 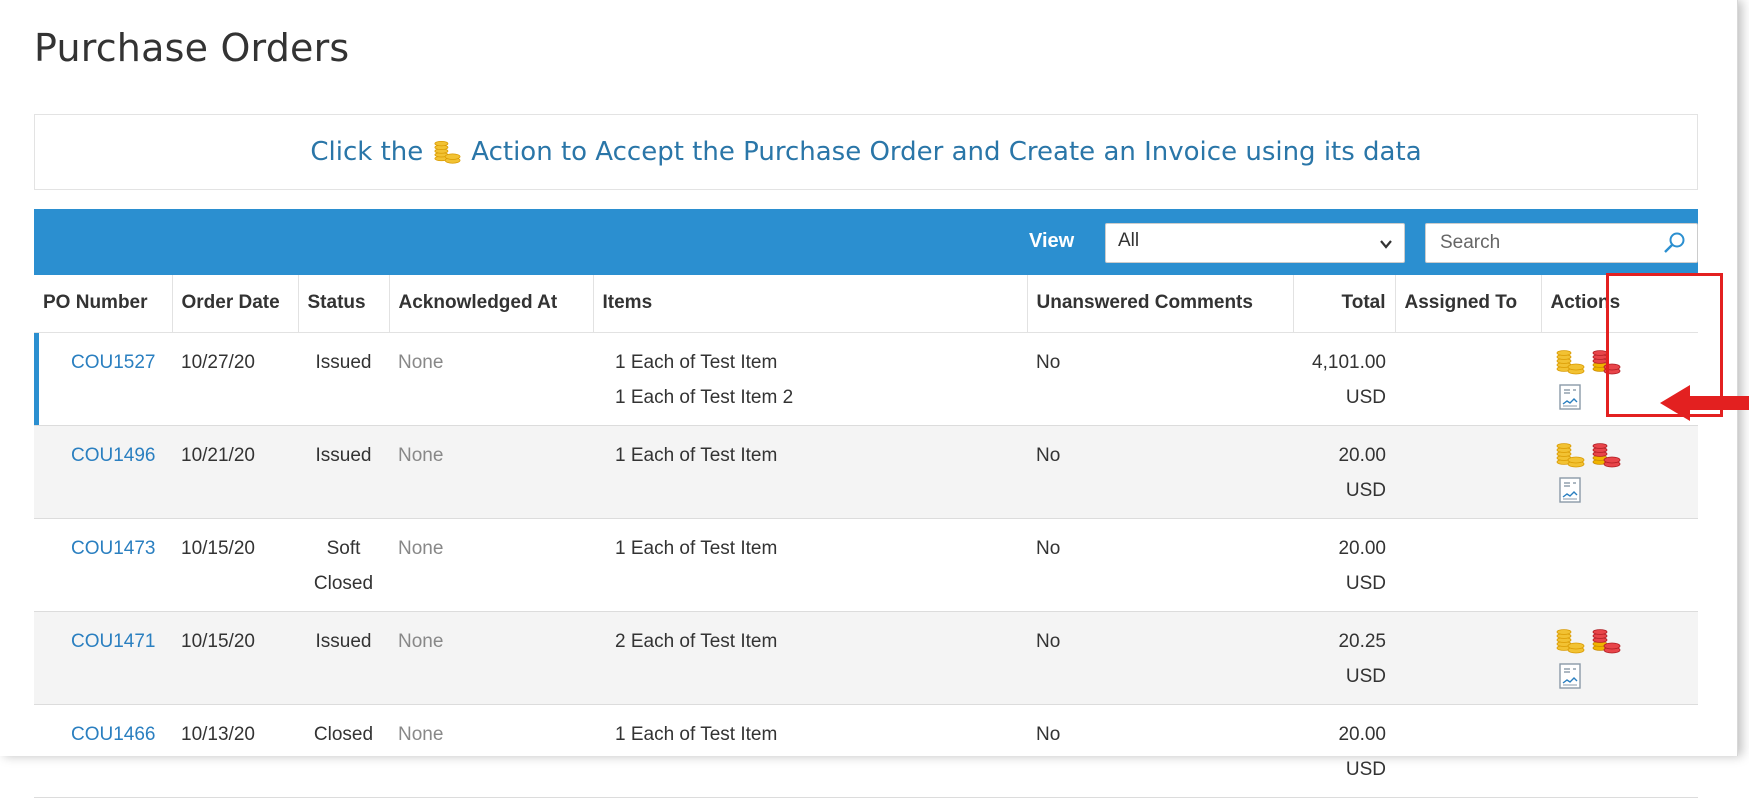 I want to click on item-line: 1 Each of Test Item 2, so click(x=704, y=397).